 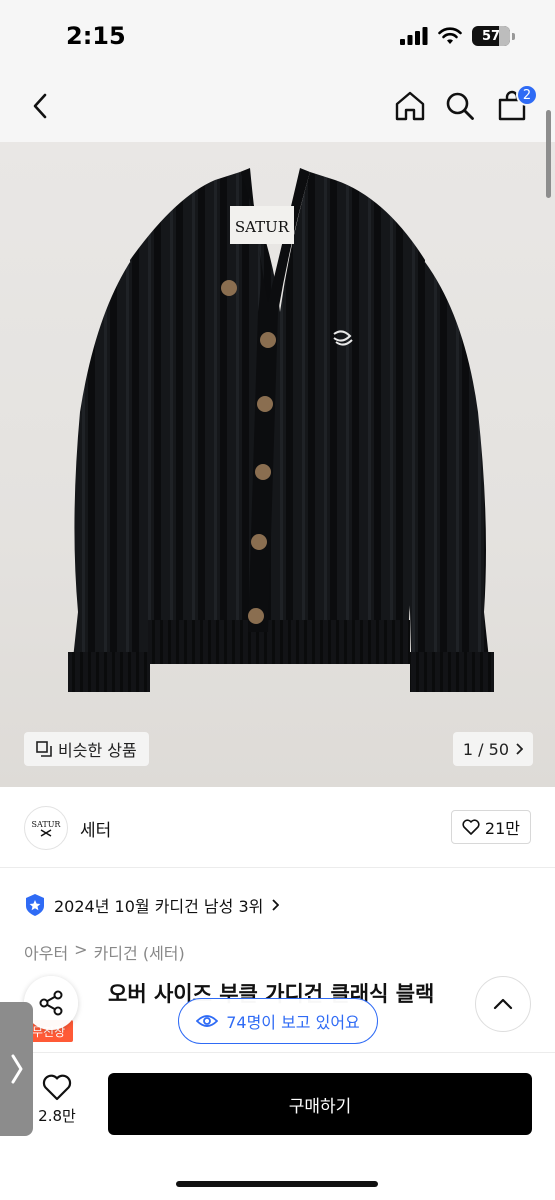 I want to click on brand-neck-label: SATUR, so click(x=262, y=227).